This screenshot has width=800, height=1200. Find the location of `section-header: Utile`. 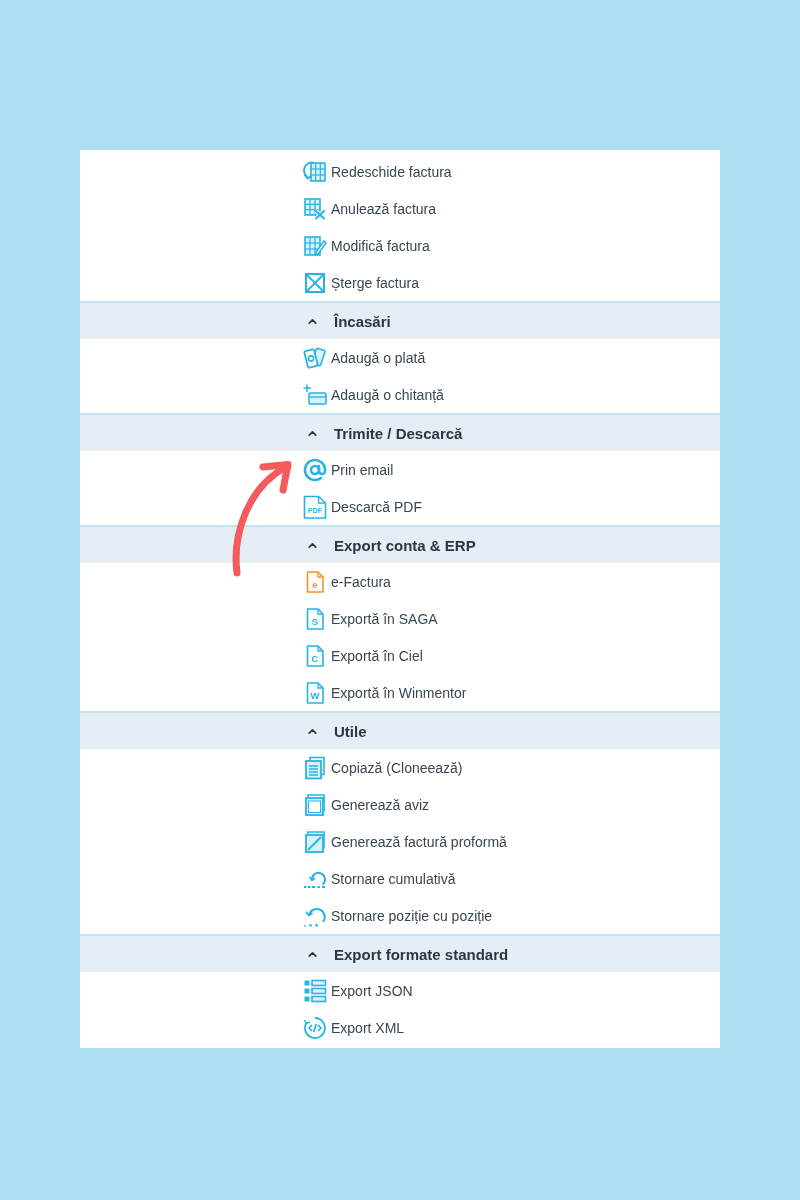

section-header: Utile is located at coordinates (400, 730).